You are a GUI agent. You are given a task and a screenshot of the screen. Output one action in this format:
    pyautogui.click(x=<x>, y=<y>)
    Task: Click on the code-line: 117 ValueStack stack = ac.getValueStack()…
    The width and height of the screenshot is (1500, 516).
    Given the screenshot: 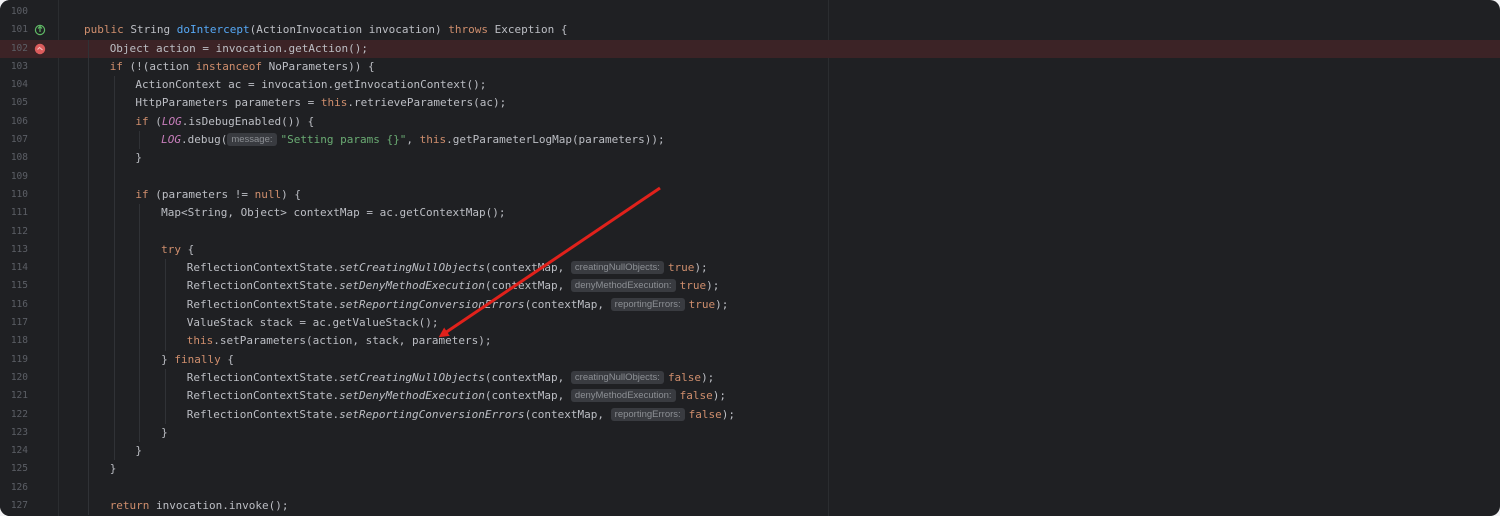 What is the action you would take?
    pyautogui.click(x=750, y=323)
    